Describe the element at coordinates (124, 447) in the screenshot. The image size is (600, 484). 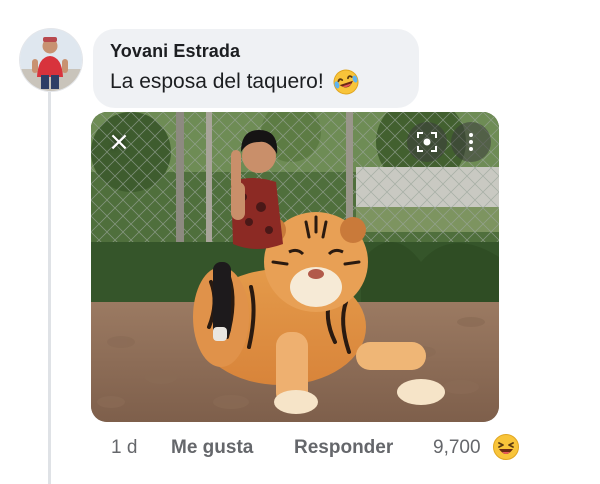
I see `timestamp: 1 d` at that location.